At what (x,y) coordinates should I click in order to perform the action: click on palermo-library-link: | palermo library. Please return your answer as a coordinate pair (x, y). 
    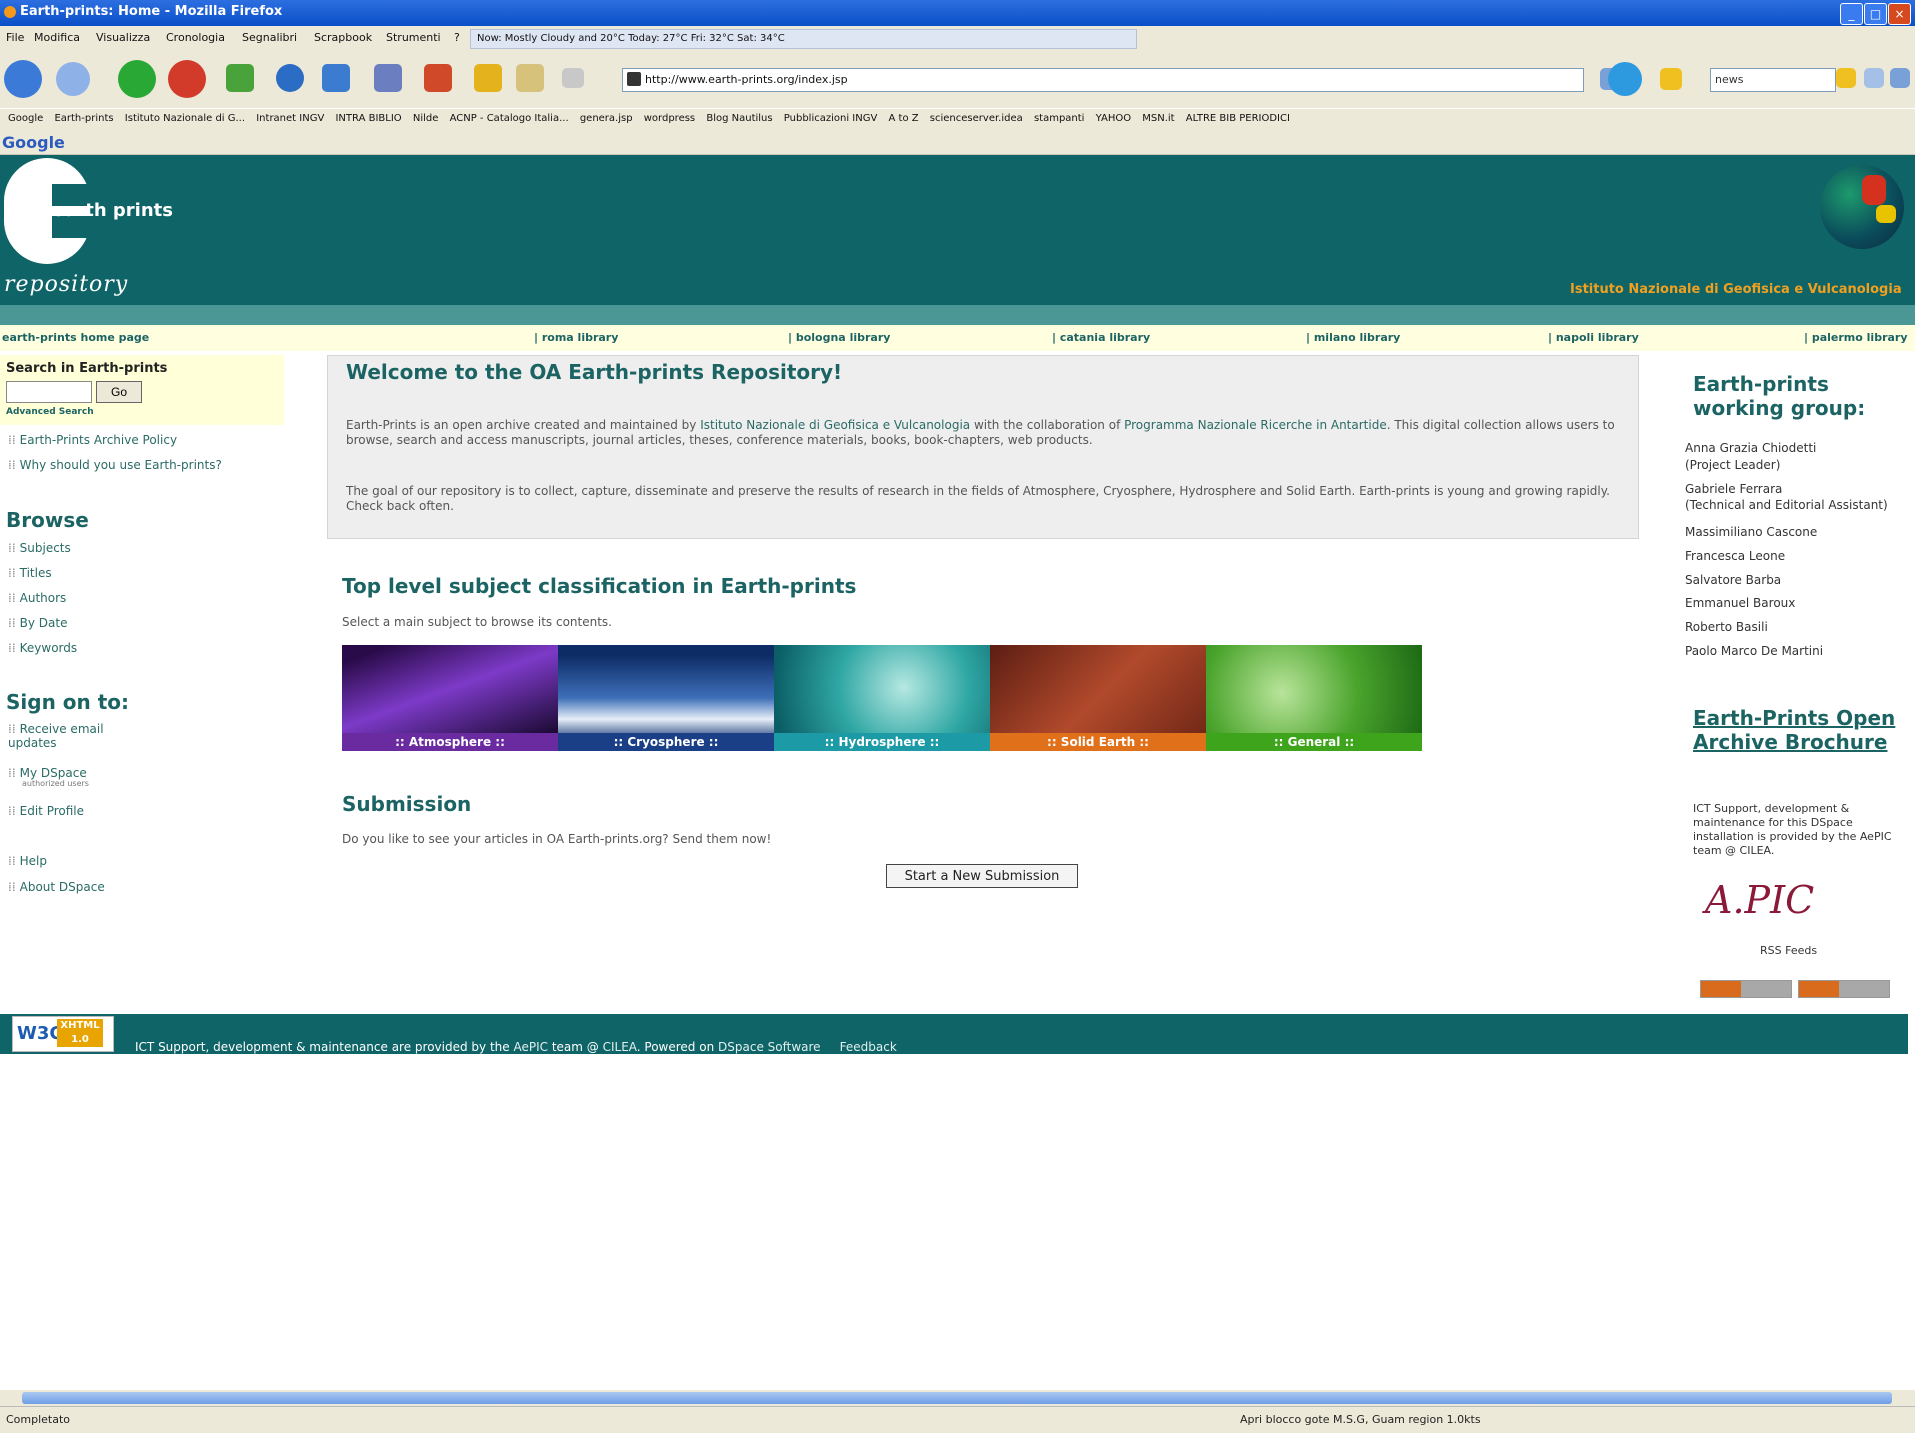
    Looking at the image, I should click on (1856, 337).